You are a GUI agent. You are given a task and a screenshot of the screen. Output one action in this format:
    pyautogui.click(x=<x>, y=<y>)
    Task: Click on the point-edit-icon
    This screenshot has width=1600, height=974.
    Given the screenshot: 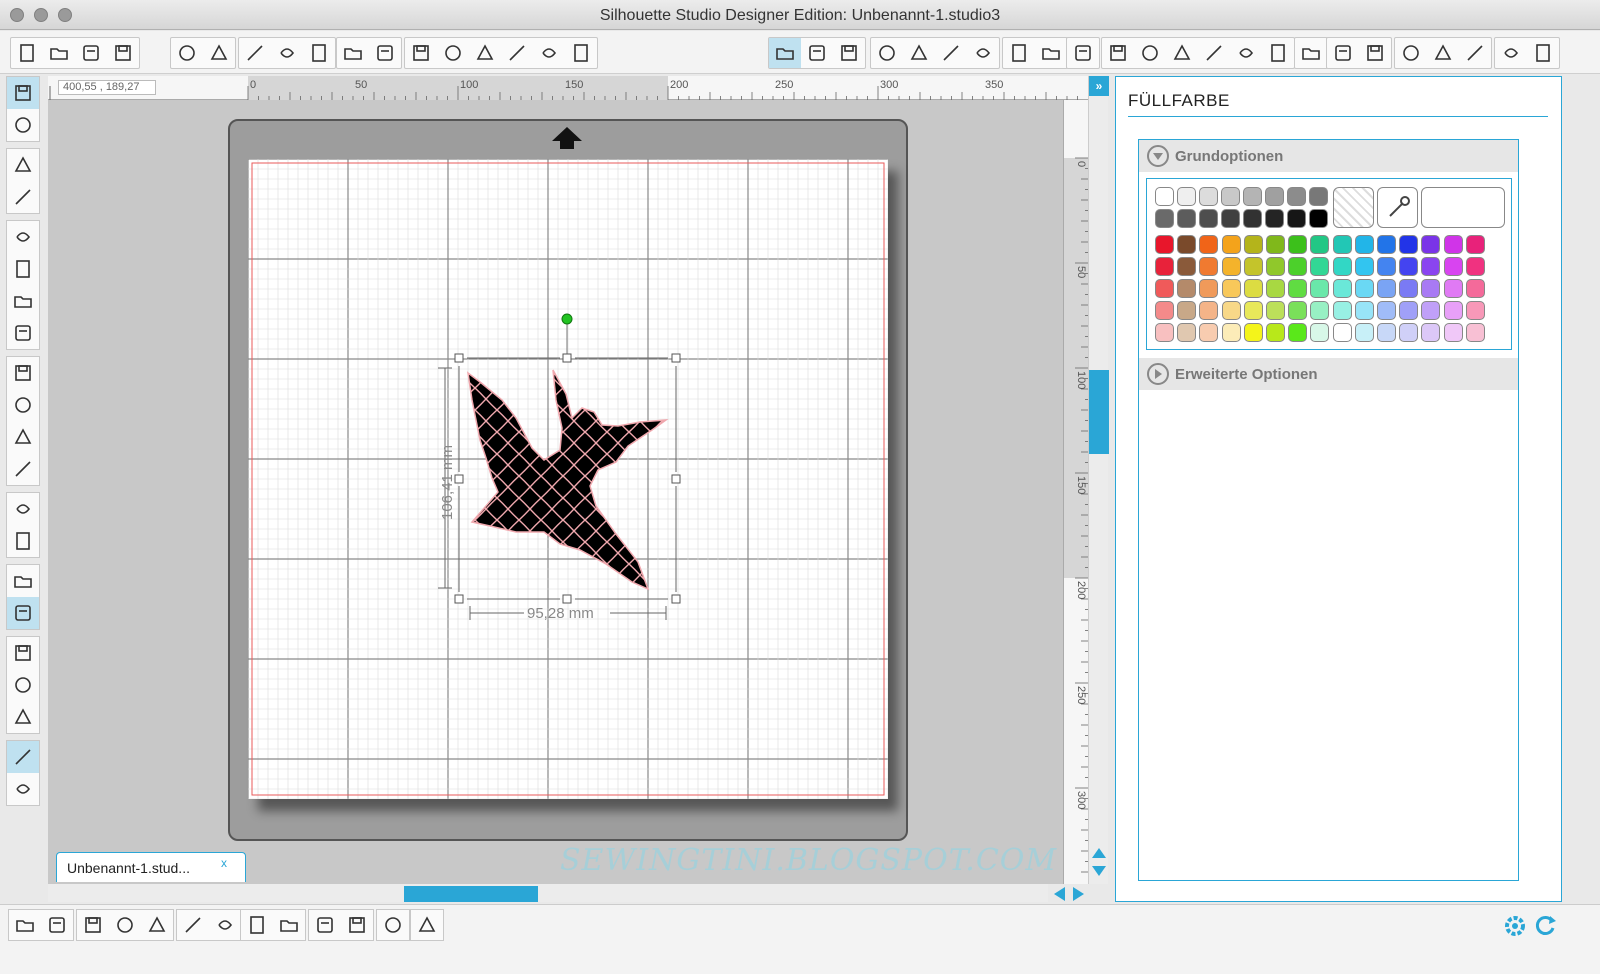 What is the action you would take?
    pyautogui.click(x=23, y=125)
    